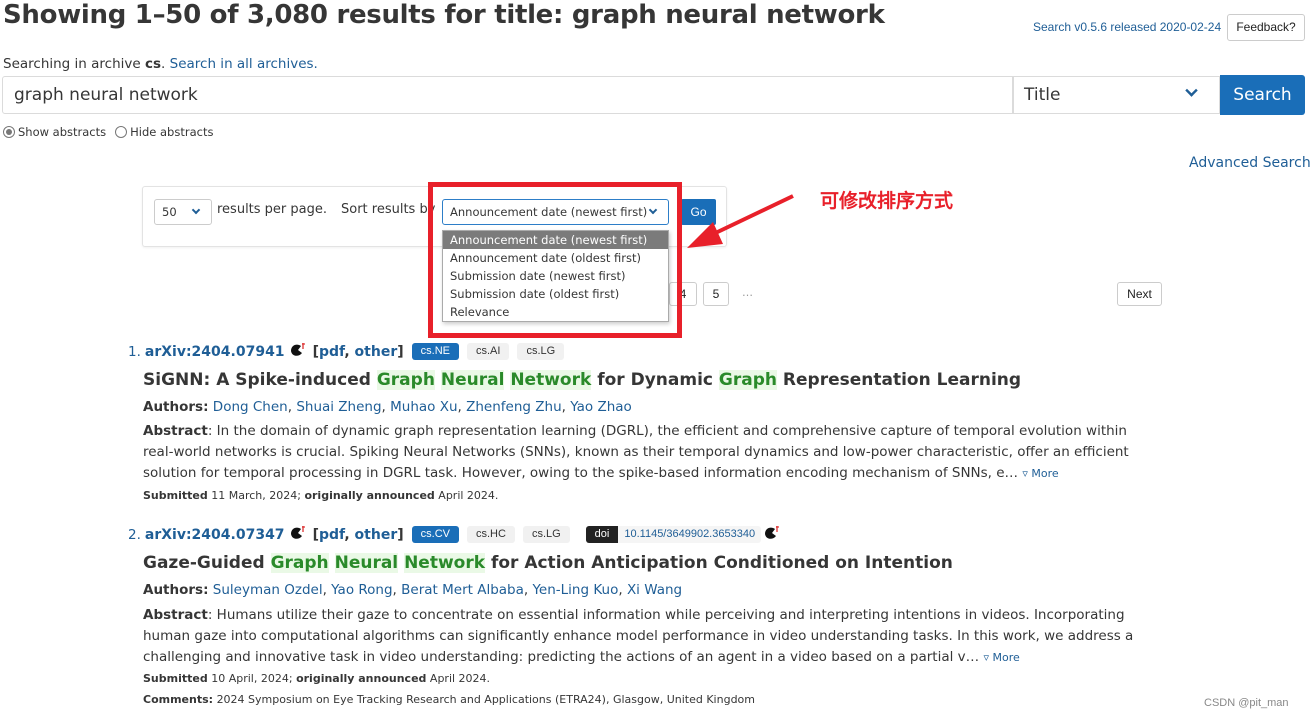 This screenshot has width=1313, height=721. What do you see at coordinates (1250, 163) in the screenshot?
I see `advanced-search-link: Advanced Search` at bounding box center [1250, 163].